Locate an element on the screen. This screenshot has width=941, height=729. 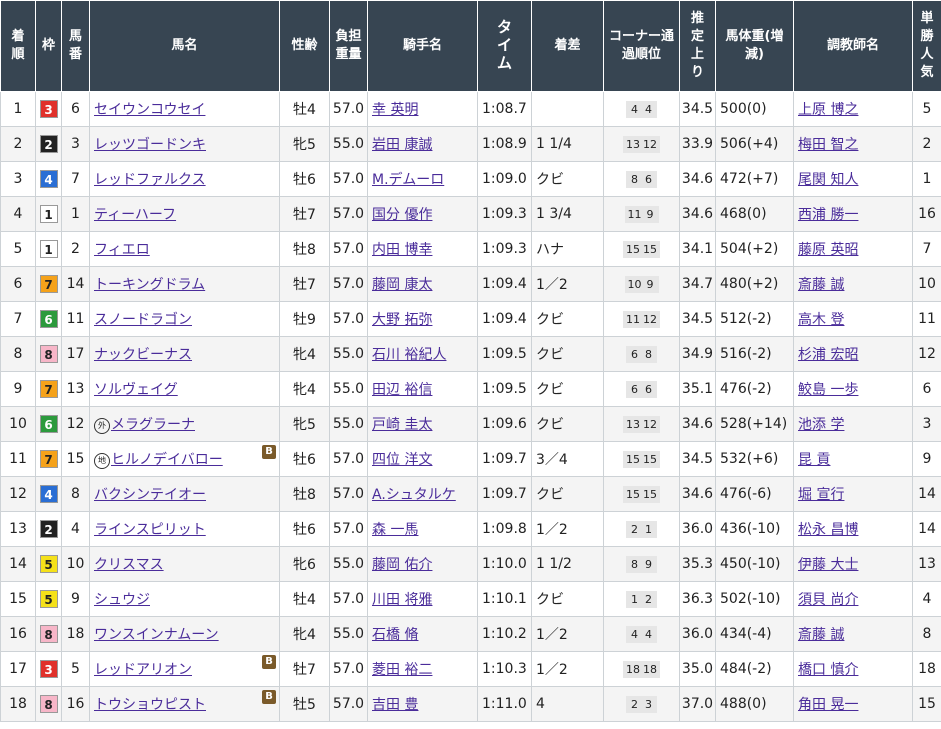
trainer-link: 梅田 智之 is located at coordinates (828, 145).